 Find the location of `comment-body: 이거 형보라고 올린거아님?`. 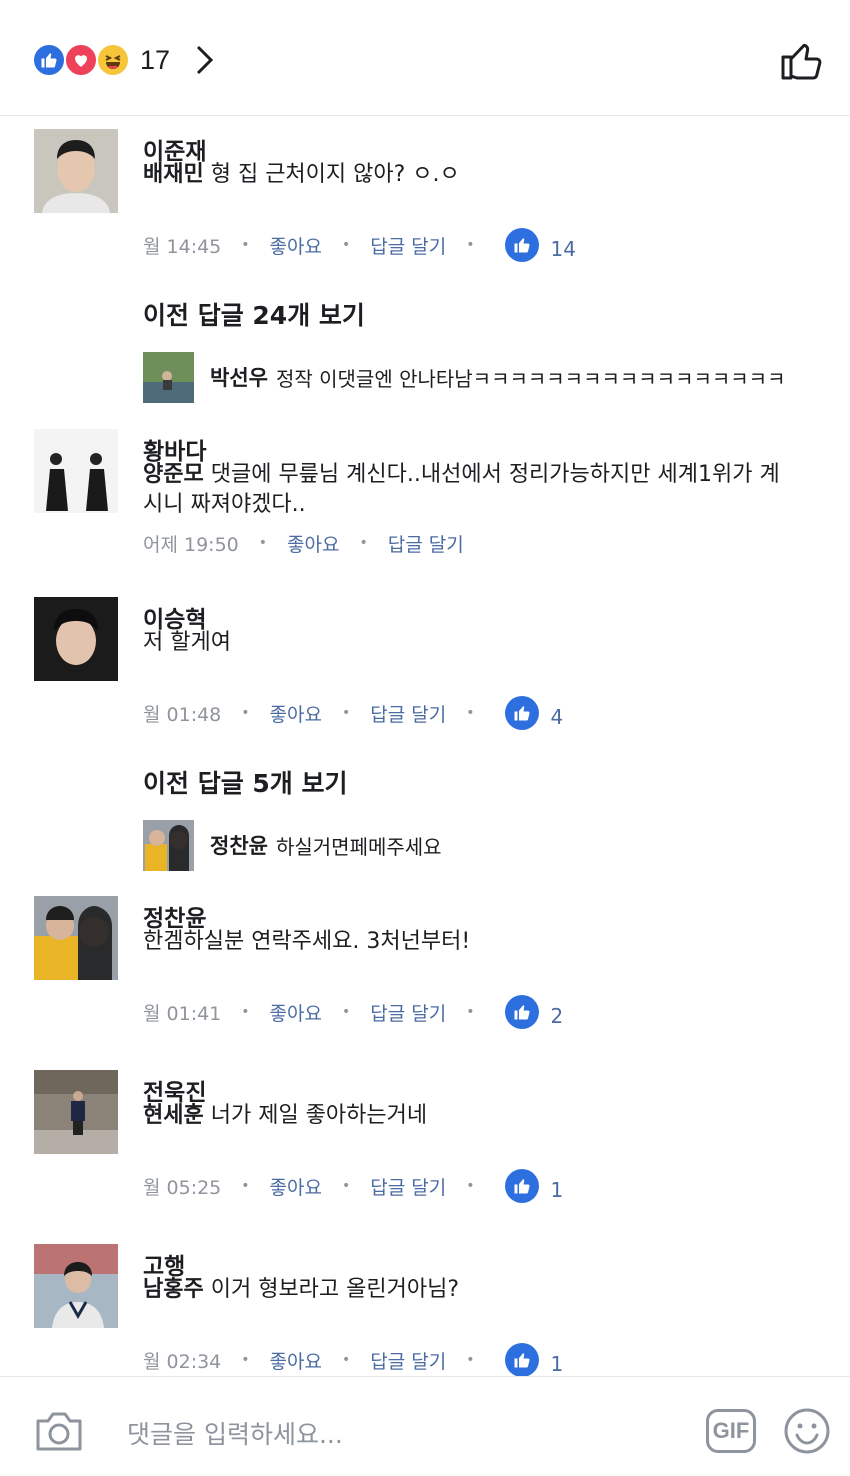

comment-body: 이거 형보라고 올린거아님? is located at coordinates (331, 1289).